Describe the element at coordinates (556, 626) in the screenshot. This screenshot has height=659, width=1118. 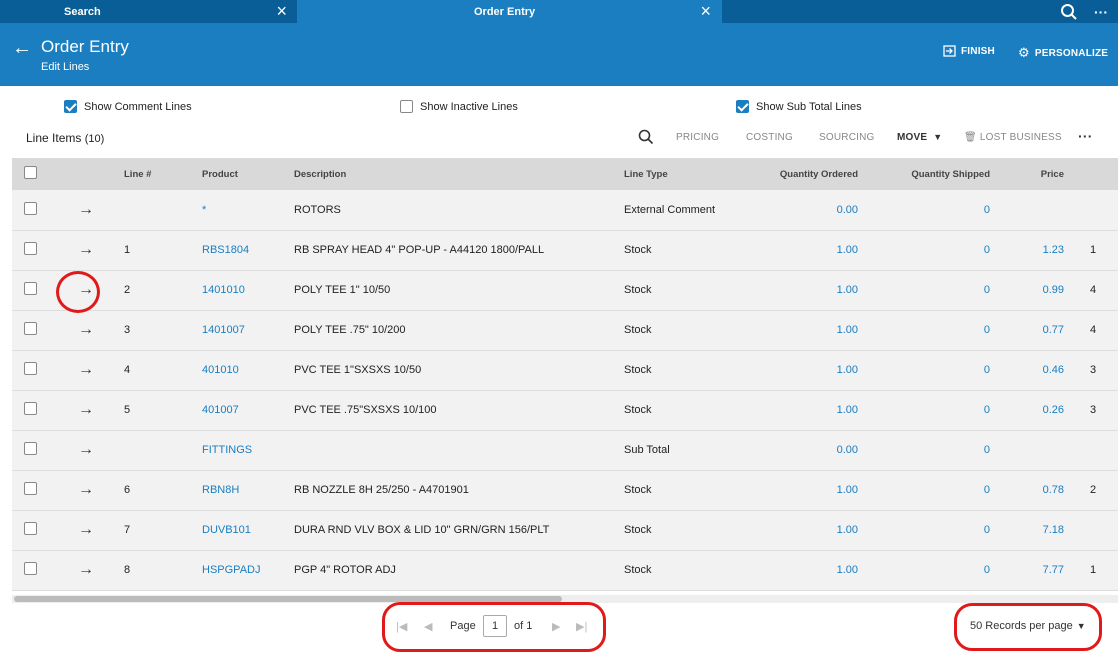
I see `next-page-icon: ▶` at that location.